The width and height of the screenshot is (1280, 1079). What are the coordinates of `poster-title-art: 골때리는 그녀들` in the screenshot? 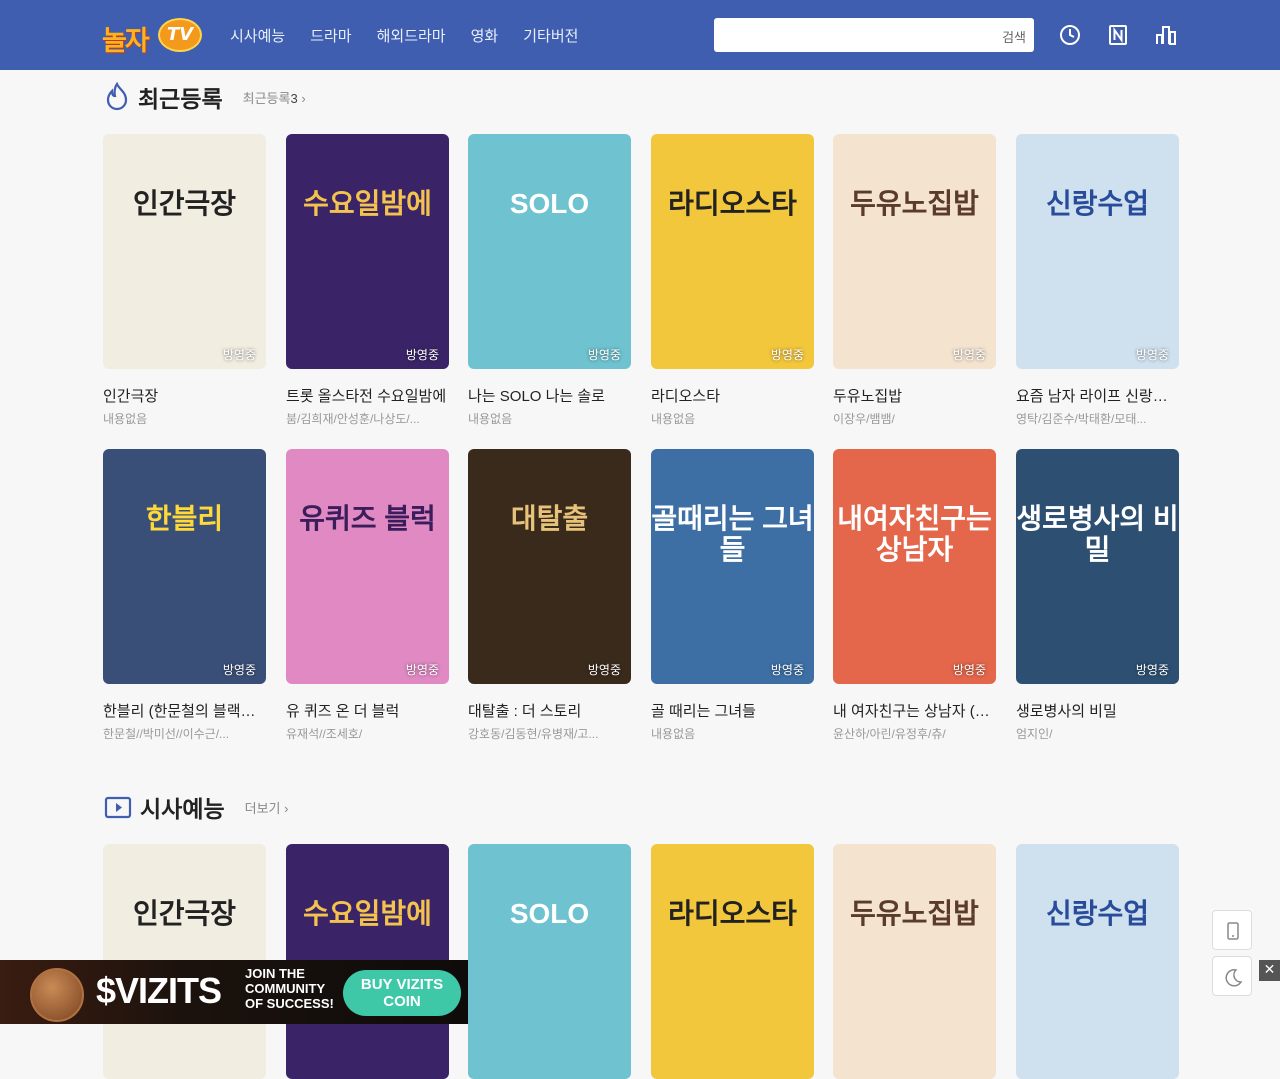 It's located at (732, 534).